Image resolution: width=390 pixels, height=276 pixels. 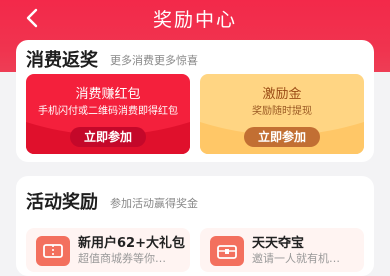 I want to click on activity-section-title: 活动奖励, so click(x=62, y=202).